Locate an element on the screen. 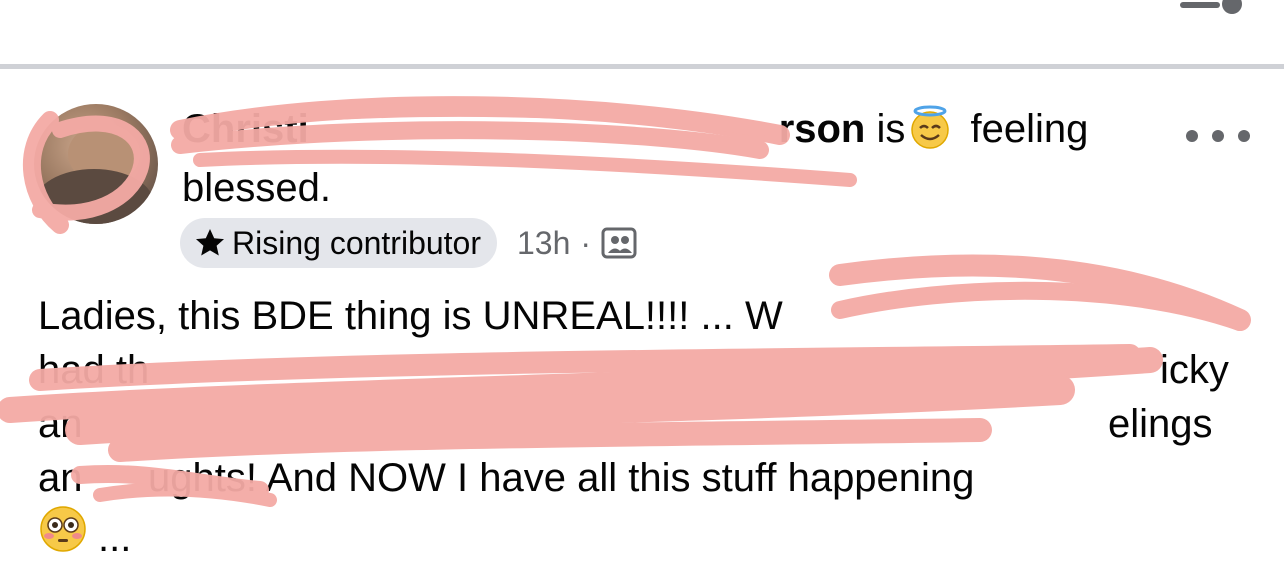 This screenshot has width=1284, height=567. previous-post-footer is located at coordinates (642, 32).